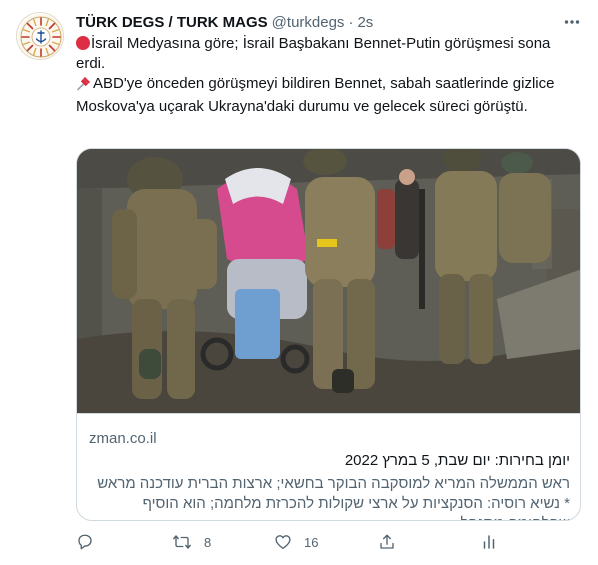 The height and width of the screenshot is (565, 598). What do you see at coordinates (296, 542) in the screenshot?
I see `like-button: 16` at bounding box center [296, 542].